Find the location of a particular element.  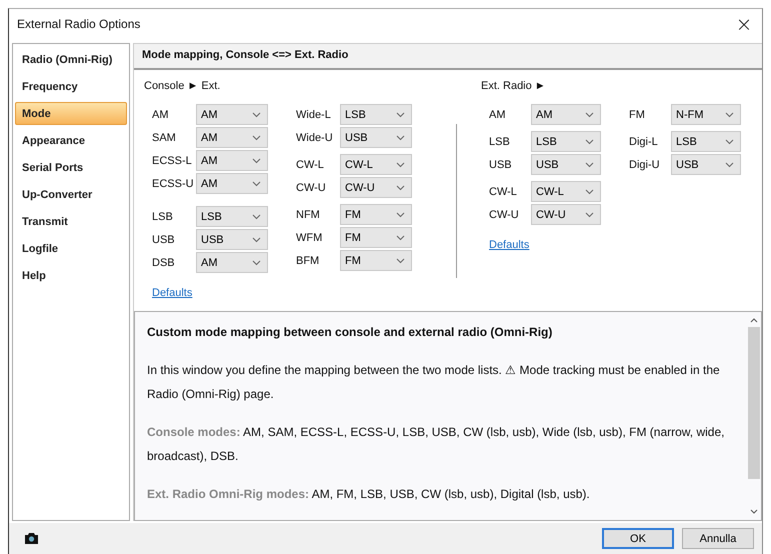

mode-label: DSB is located at coordinates (164, 262).